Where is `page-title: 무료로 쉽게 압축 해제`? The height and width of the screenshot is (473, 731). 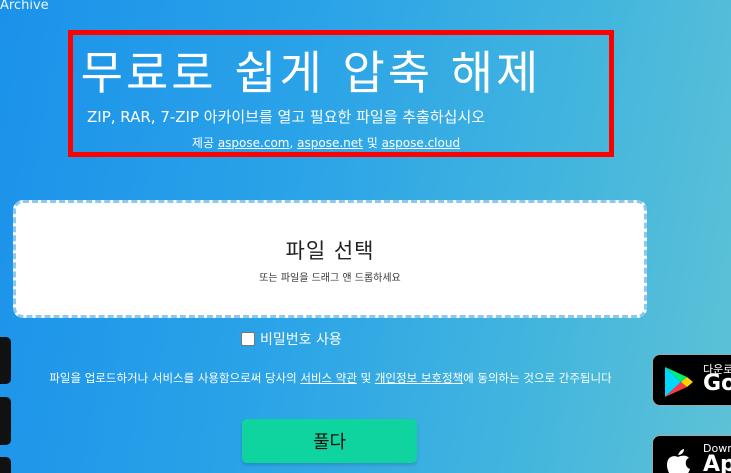
page-title: 무료로 쉽게 압축 해제 is located at coordinates (311, 73).